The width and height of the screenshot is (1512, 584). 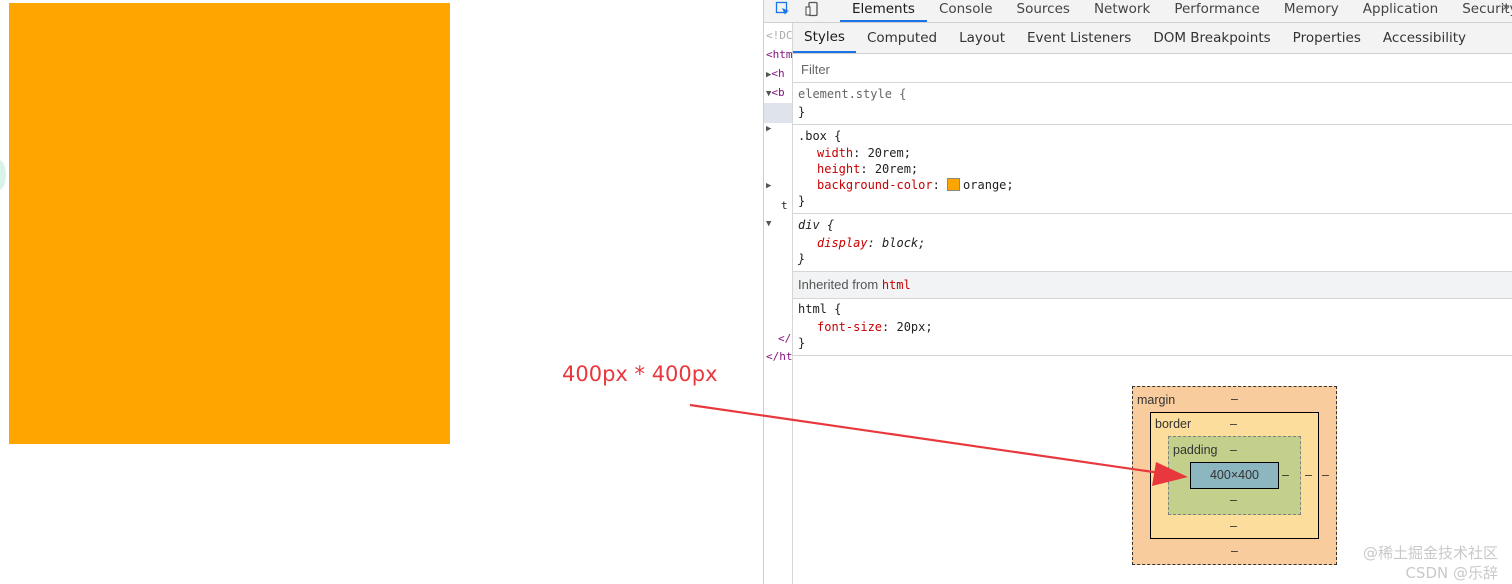 I want to click on subtab-event-listeners: Event Listeners, so click(x=1079, y=38).